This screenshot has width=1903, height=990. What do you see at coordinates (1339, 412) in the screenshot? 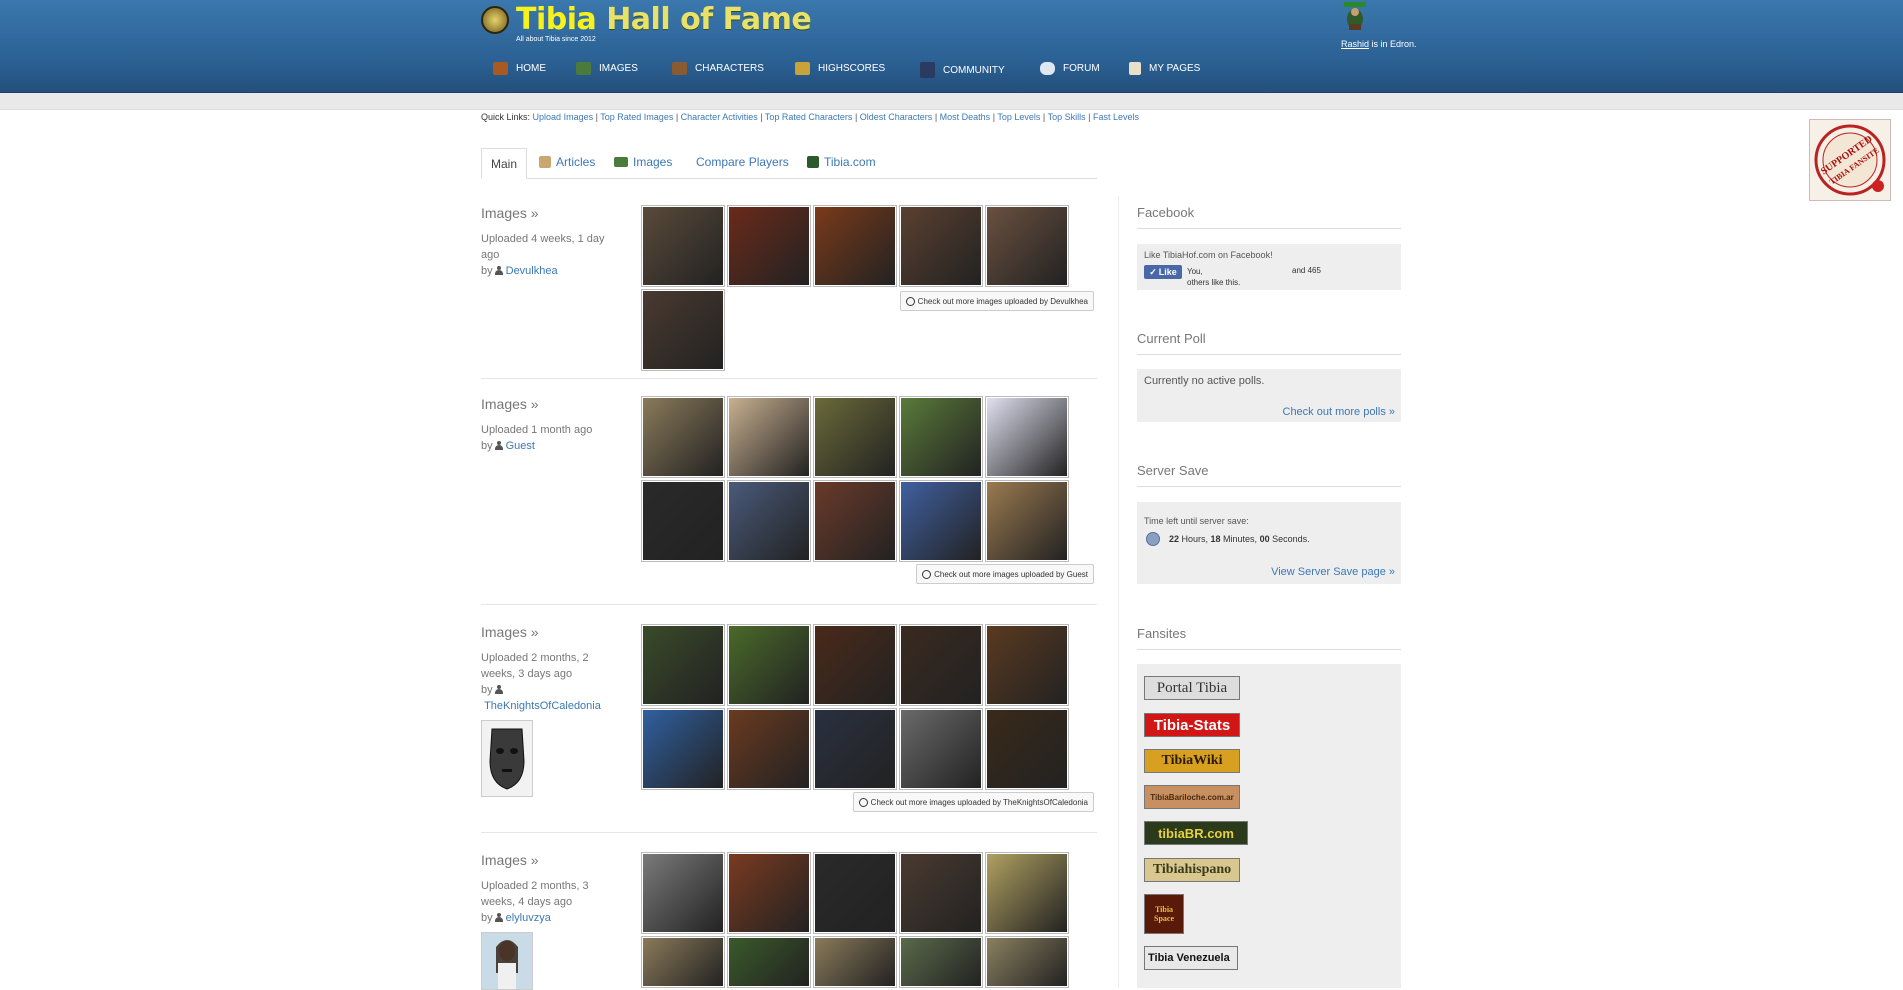
I see `more-polls-link: Check out more polls »` at bounding box center [1339, 412].